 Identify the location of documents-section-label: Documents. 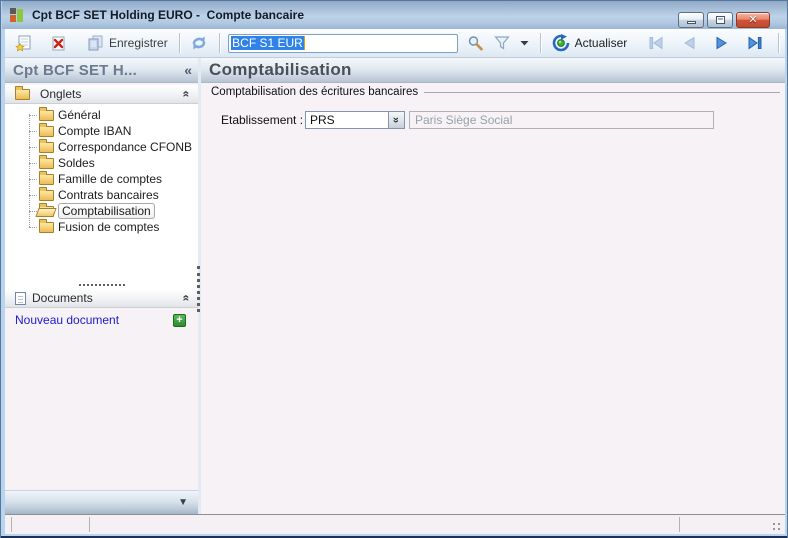
(62, 298).